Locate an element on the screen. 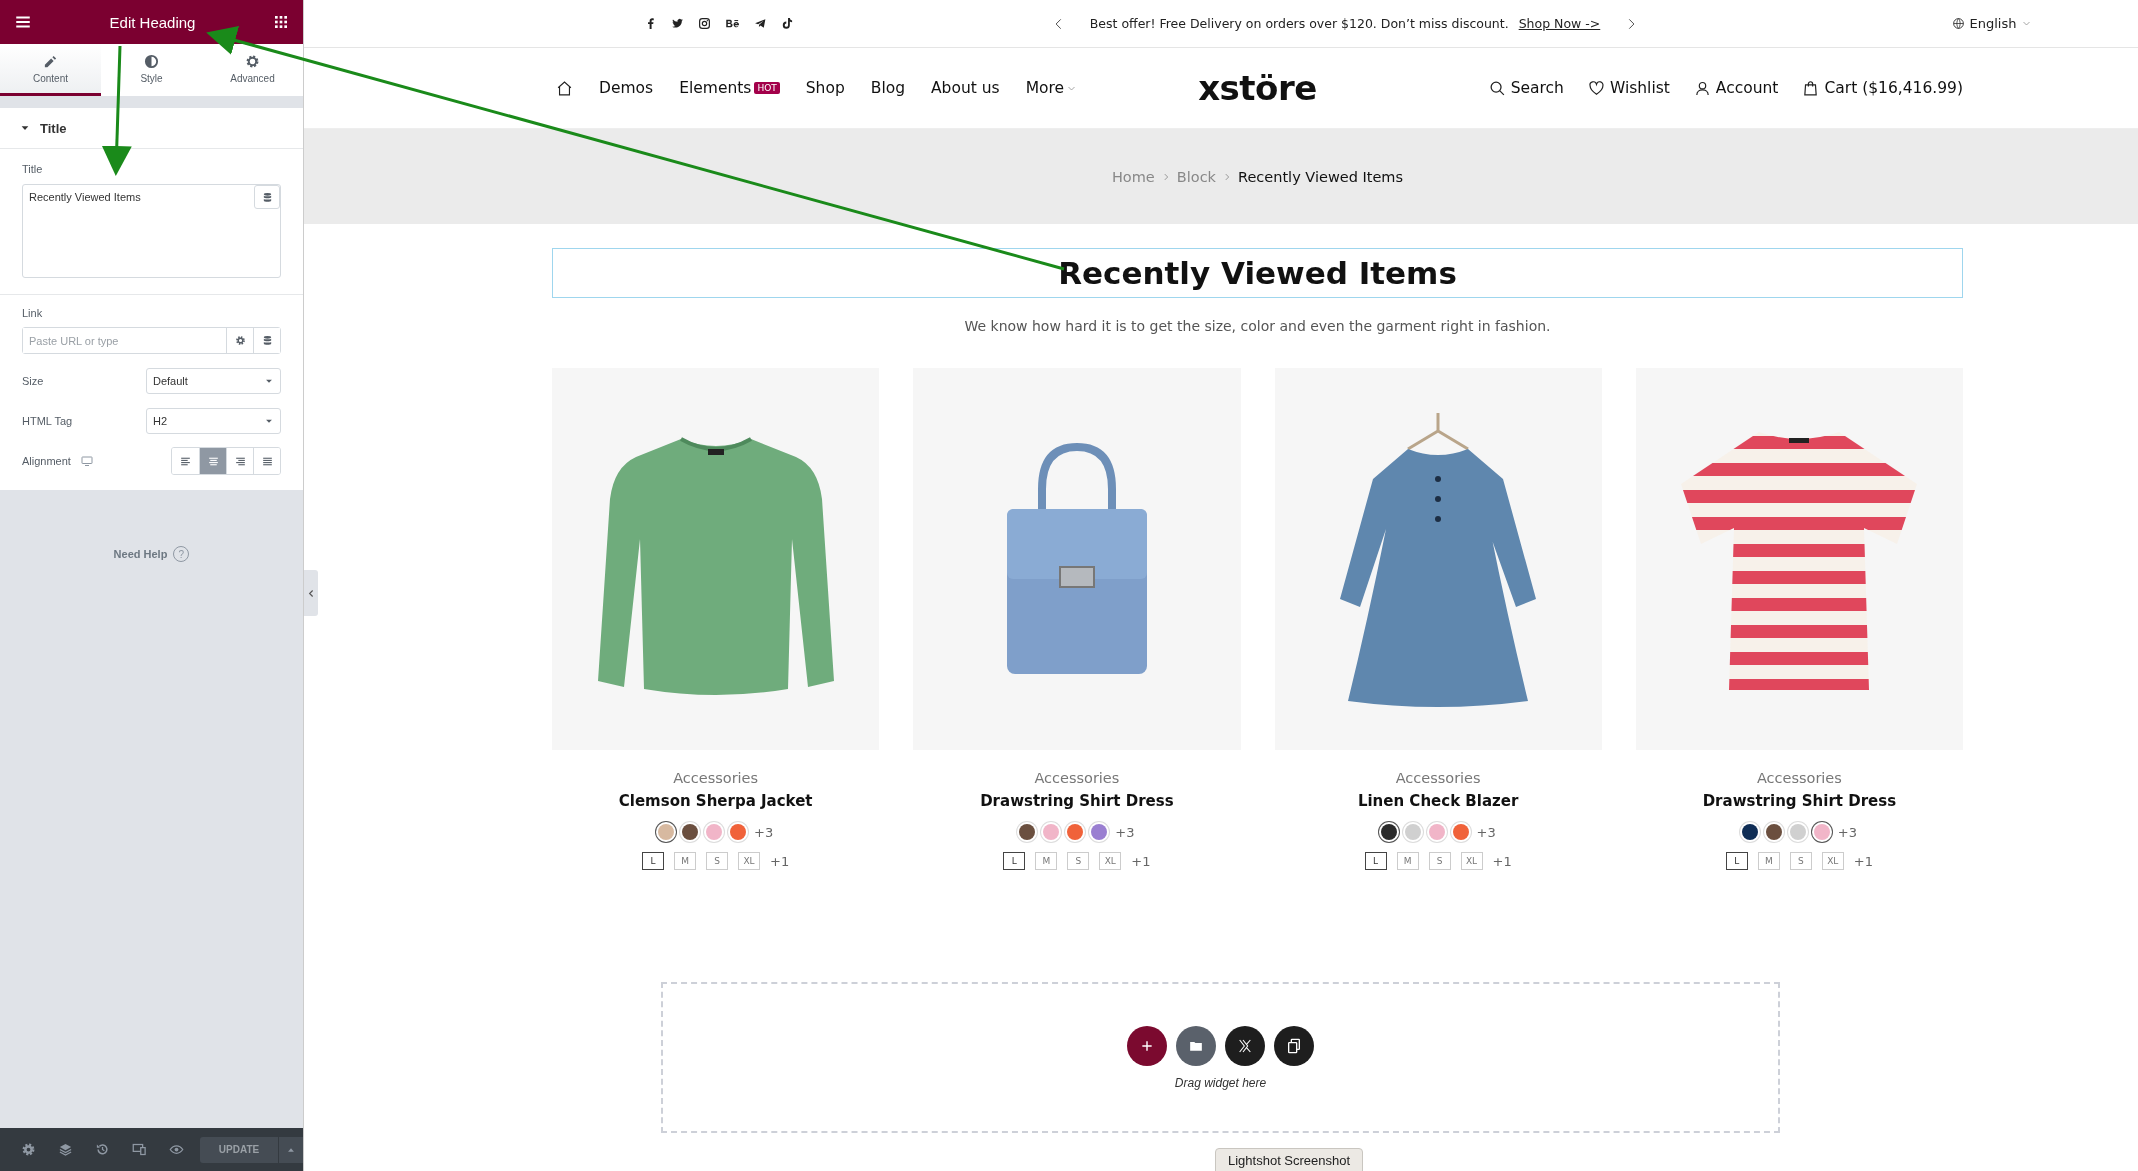  grid-icon is located at coordinates (281, 22).